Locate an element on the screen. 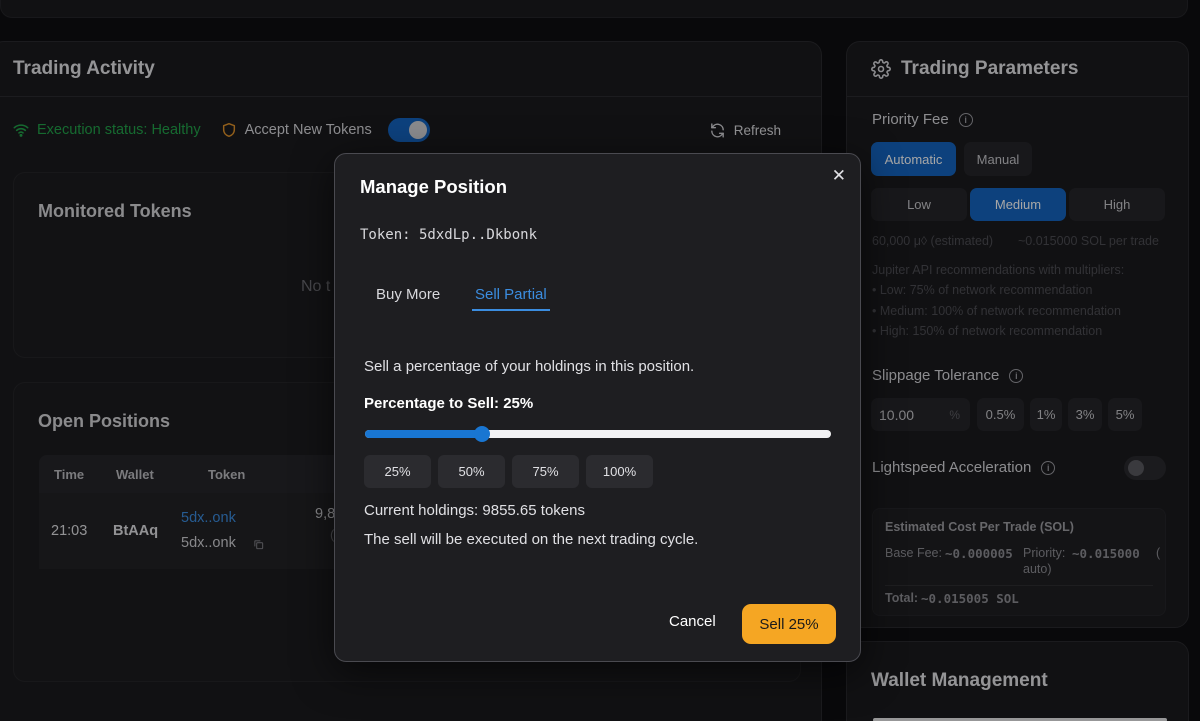  cancel-button: Cancel is located at coordinates (692, 621).